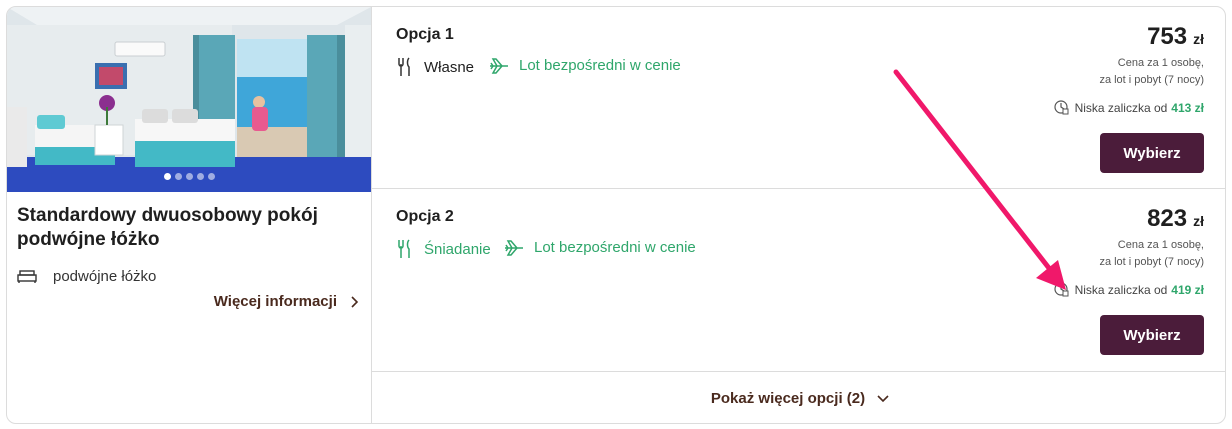 This screenshot has height=429, width=1232. I want to click on price-value: 753, so click(1167, 36).